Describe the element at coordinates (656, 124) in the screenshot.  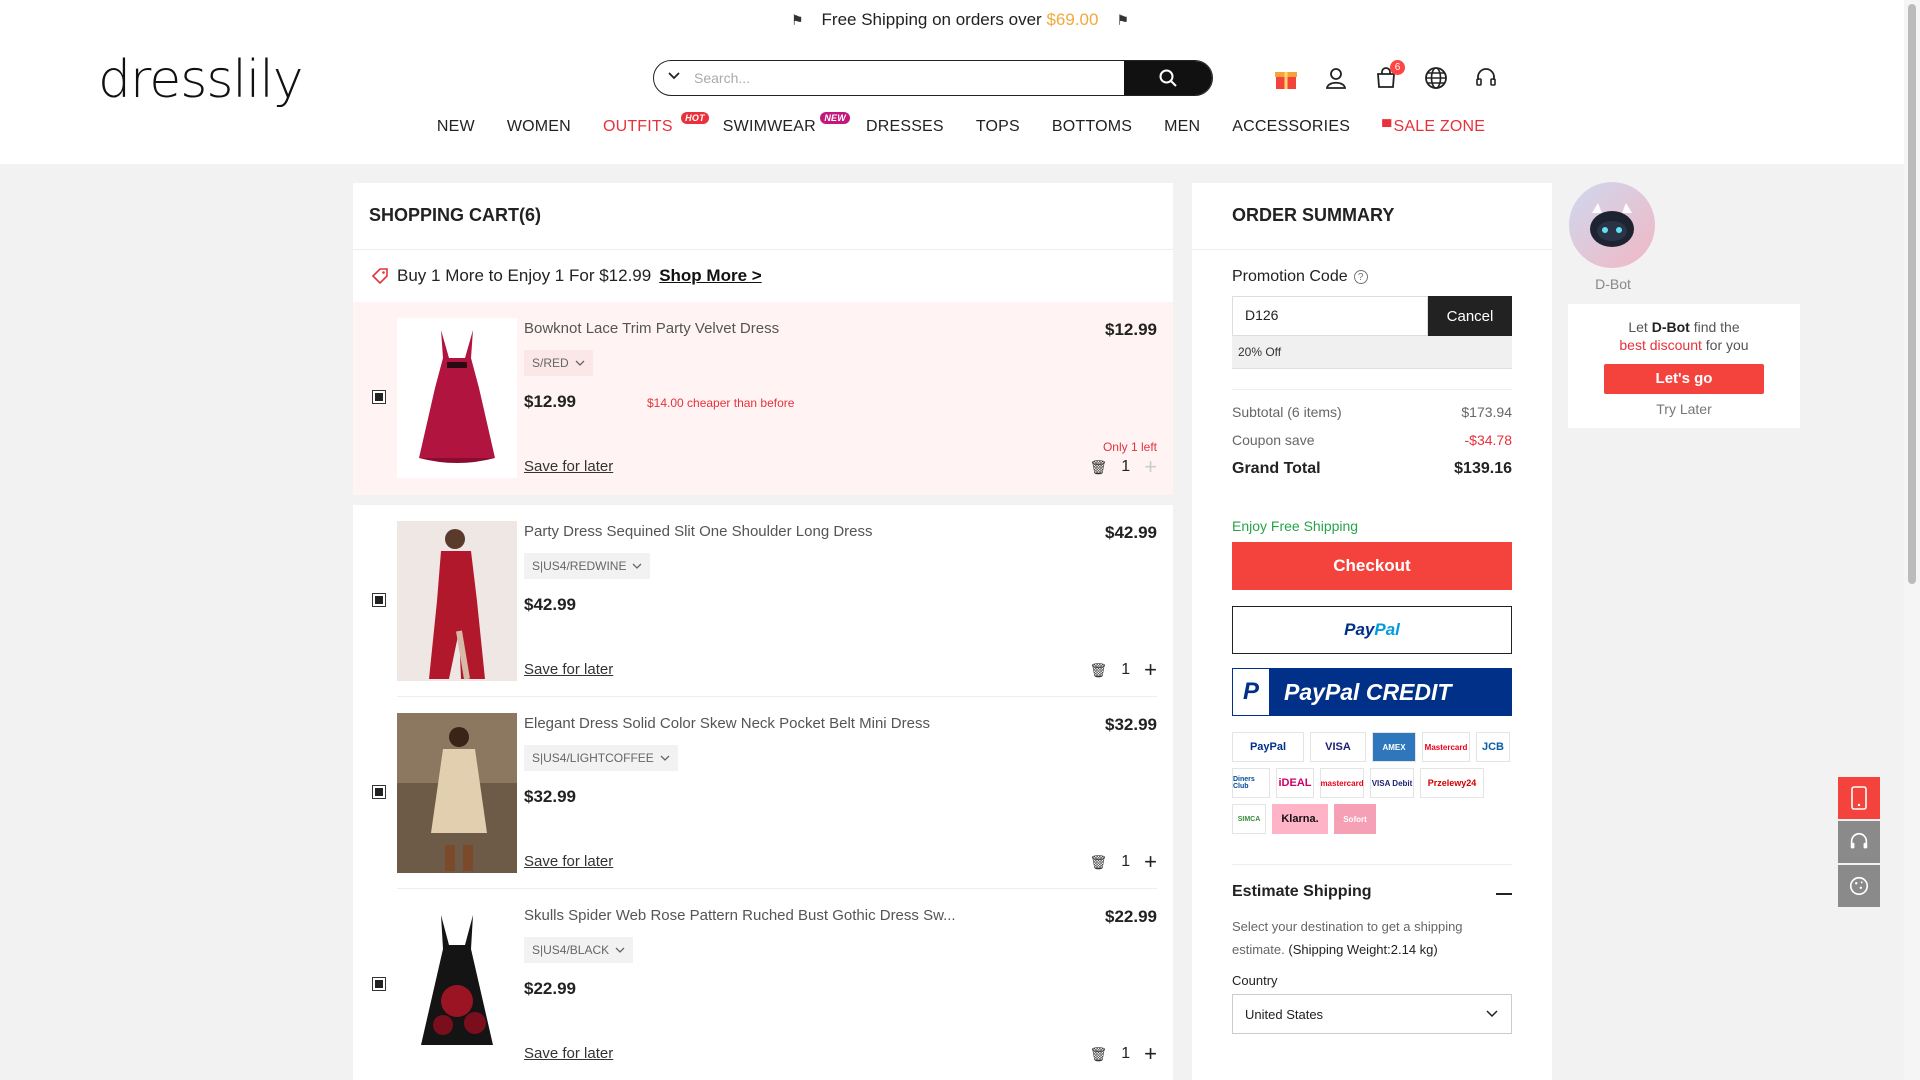
I see `nav-item-outfits: OUTFITS HOT` at that location.